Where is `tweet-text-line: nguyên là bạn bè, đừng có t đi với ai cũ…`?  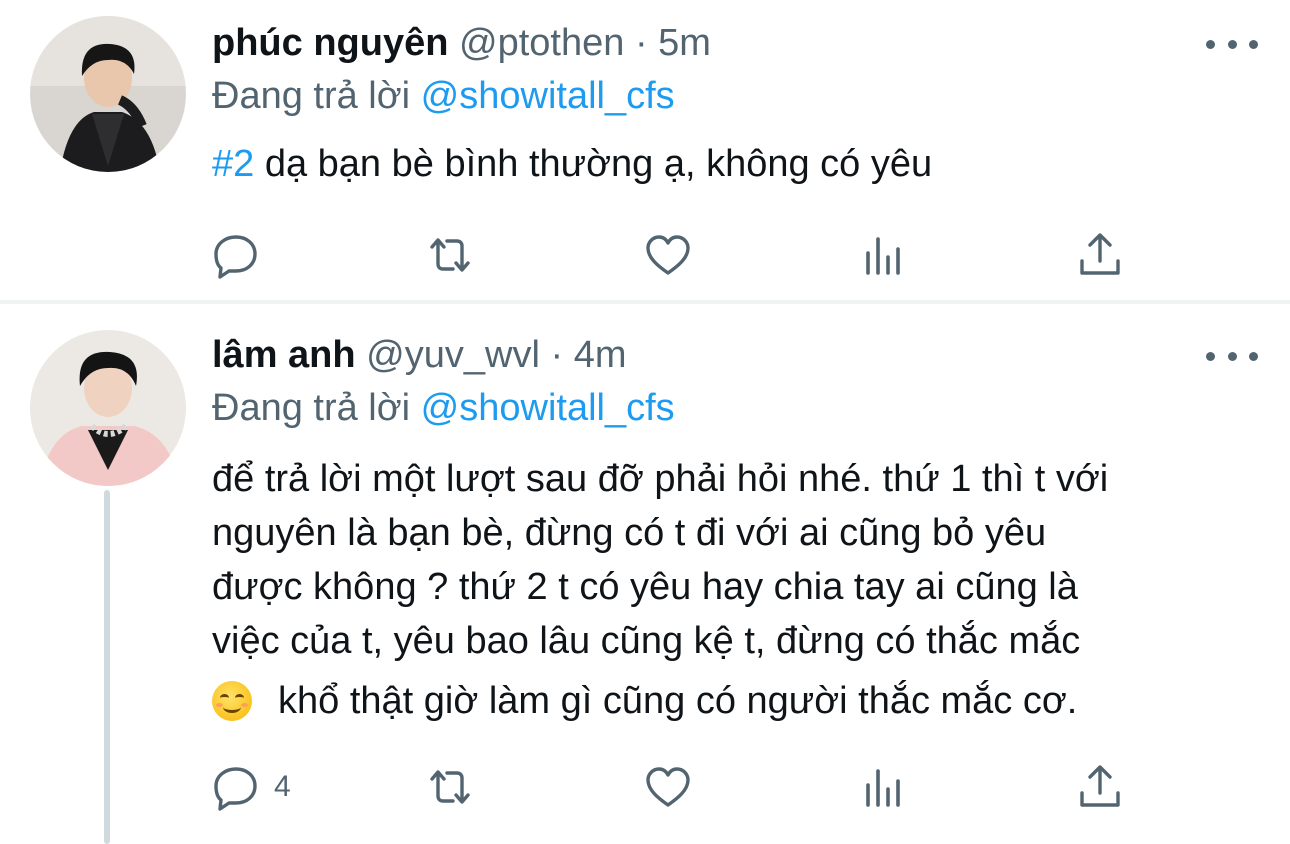
tweet-text-line: nguyên là bạn bè, đừng có t đi với ai cũ… is located at coordinates (629, 533).